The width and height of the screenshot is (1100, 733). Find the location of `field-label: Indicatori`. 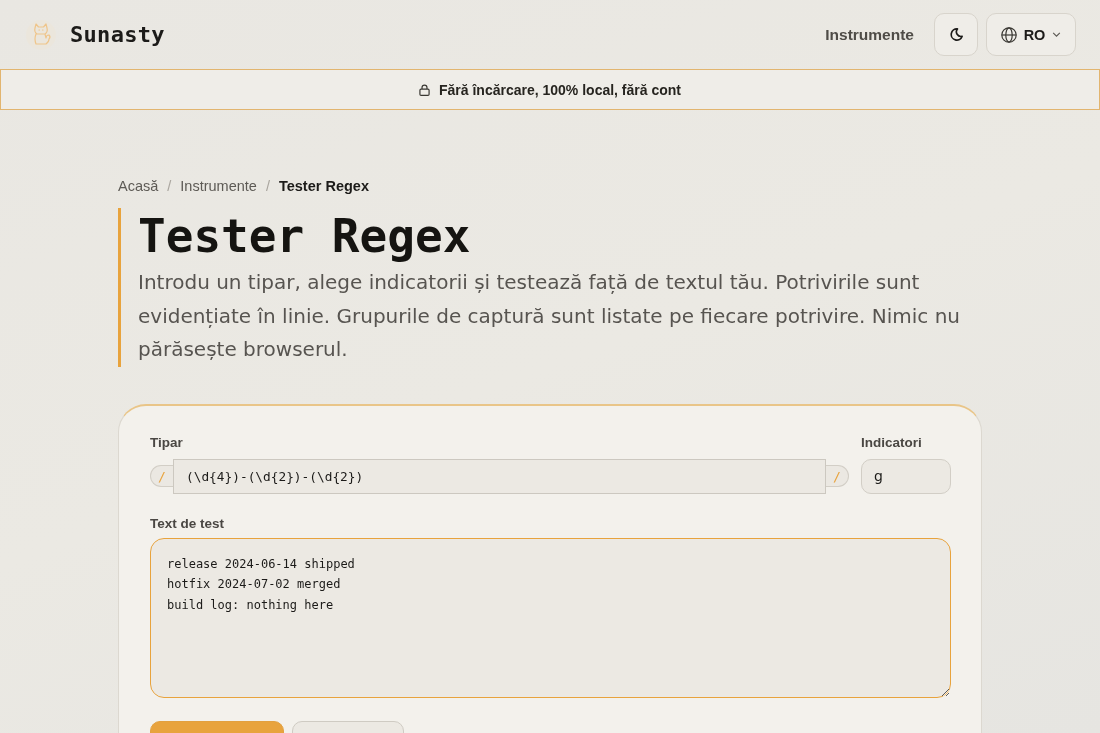

field-label: Indicatori is located at coordinates (892, 442).